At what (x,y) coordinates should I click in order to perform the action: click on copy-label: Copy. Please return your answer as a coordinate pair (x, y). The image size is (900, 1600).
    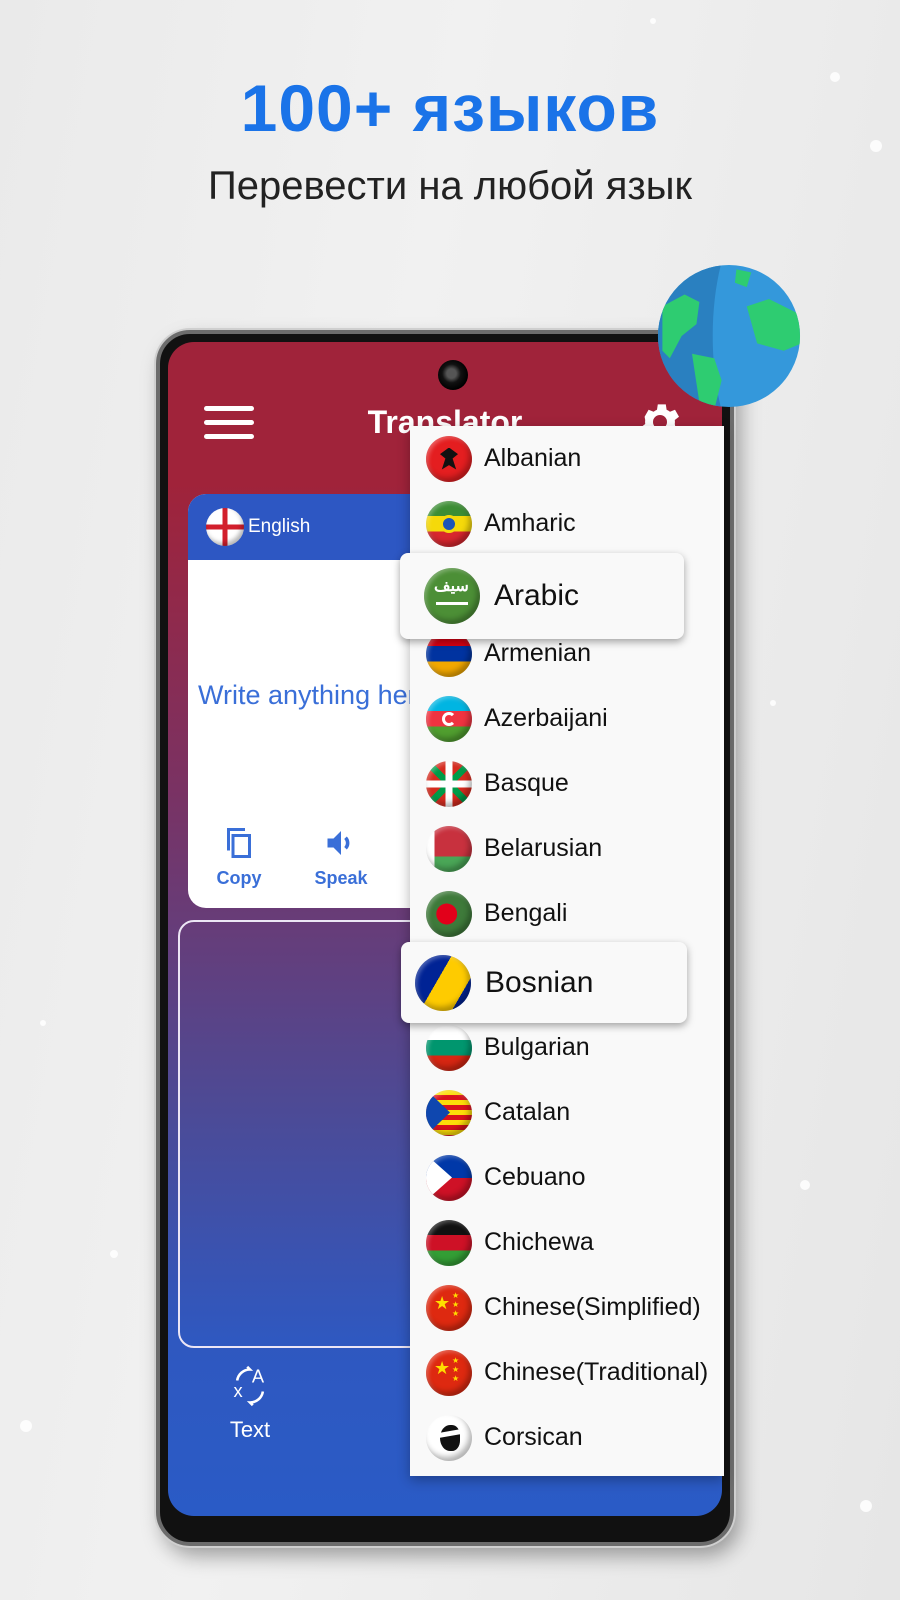
    Looking at the image, I should click on (239, 878).